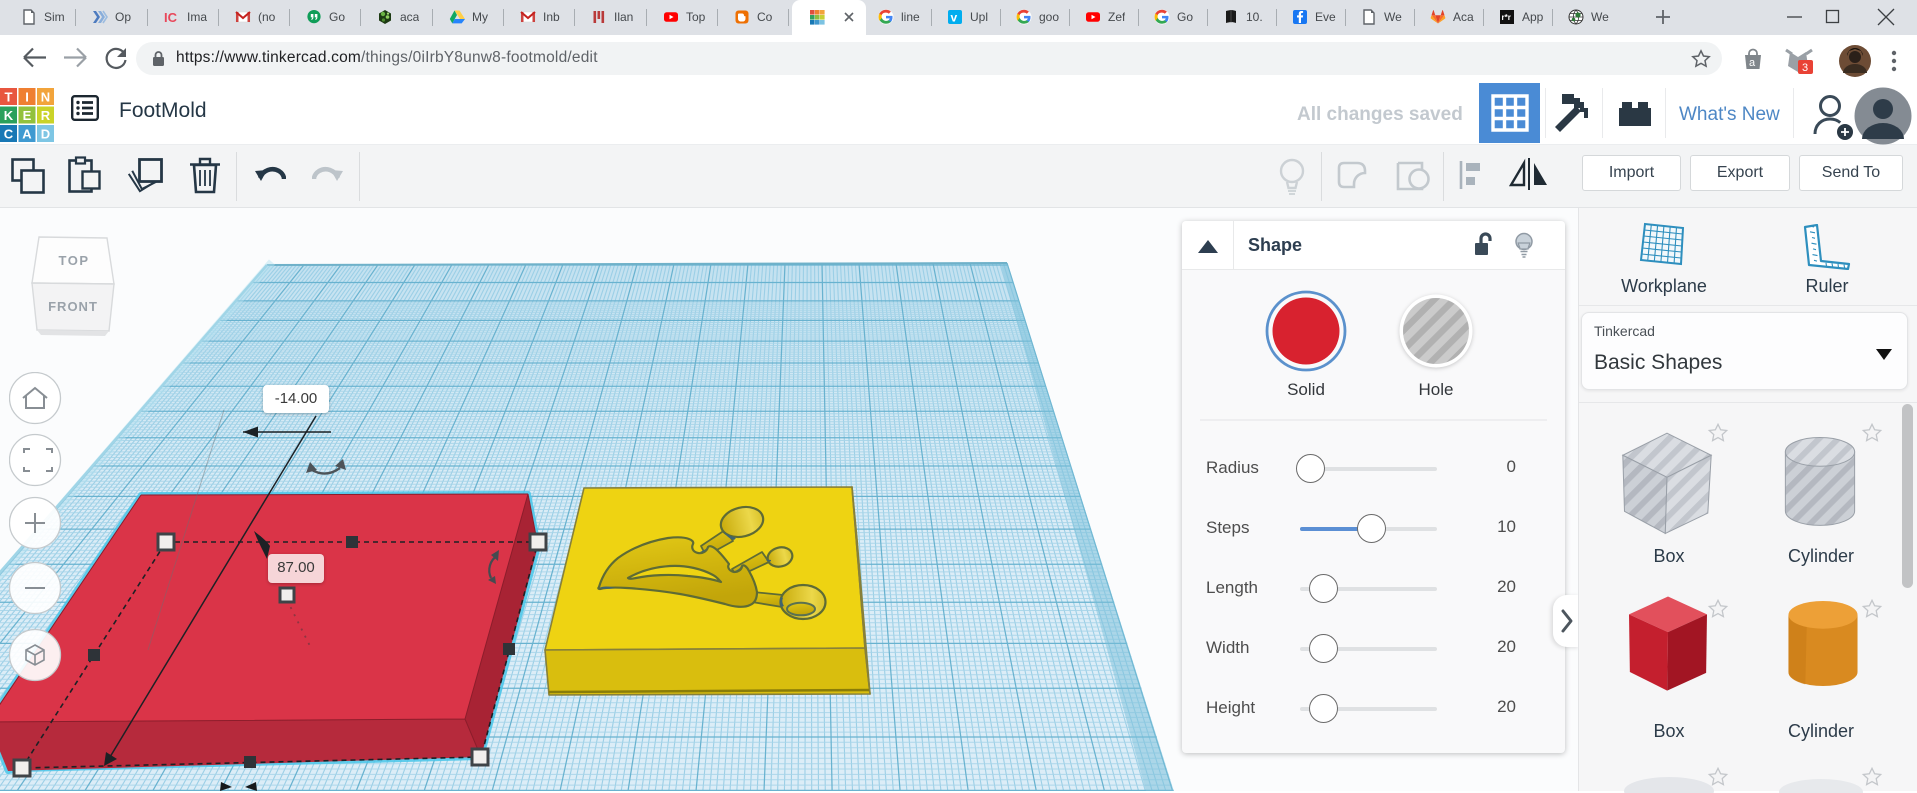  What do you see at coordinates (9, 133) in the screenshot?
I see `svg-text: C` at bounding box center [9, 133].